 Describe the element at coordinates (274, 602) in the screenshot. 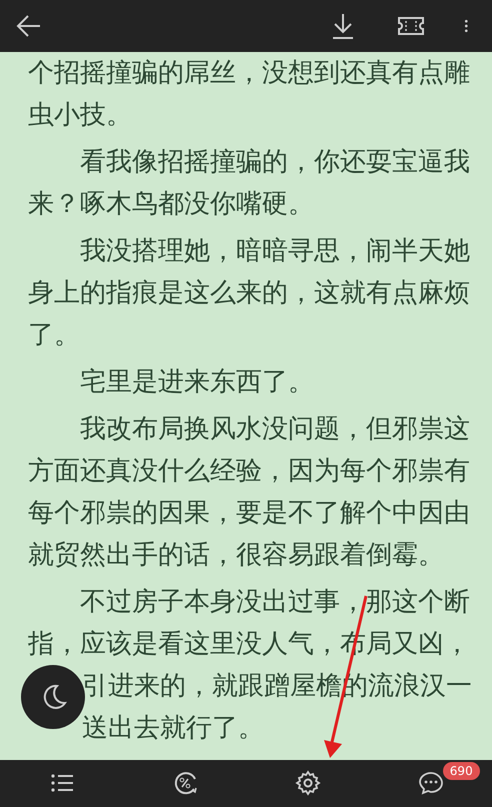

I see `text-line: 不过房子本身没出过事，那这个断` at that location.